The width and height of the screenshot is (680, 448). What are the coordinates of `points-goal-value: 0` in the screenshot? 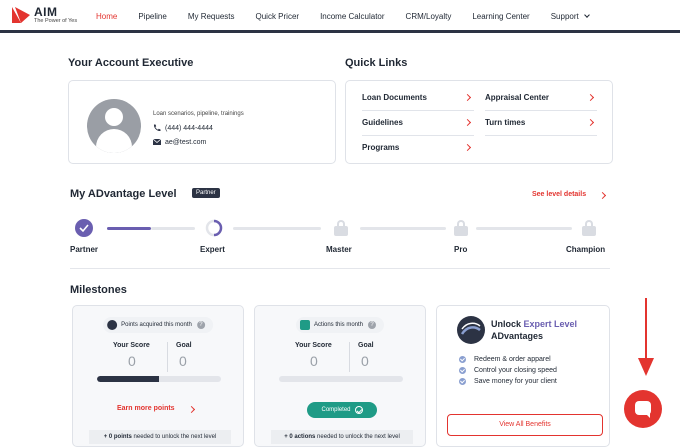 It's located at (183, 361).